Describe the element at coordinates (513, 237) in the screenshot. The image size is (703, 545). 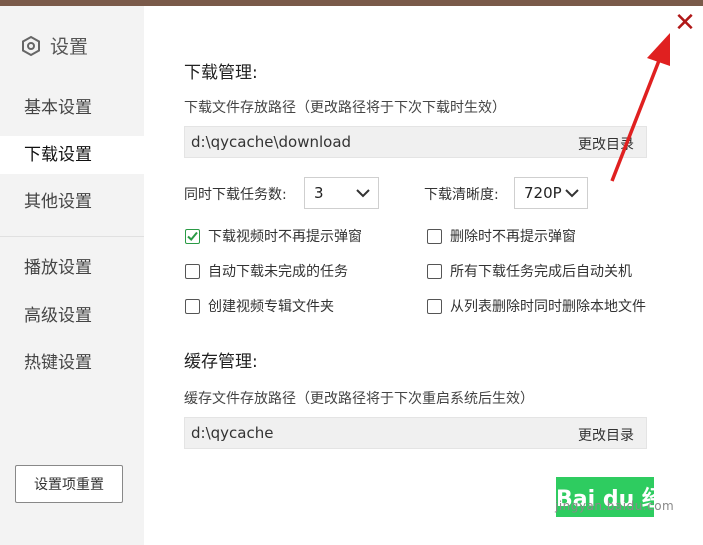
I see `checkbox-label: 删除时不再提示弹窗` at that location.